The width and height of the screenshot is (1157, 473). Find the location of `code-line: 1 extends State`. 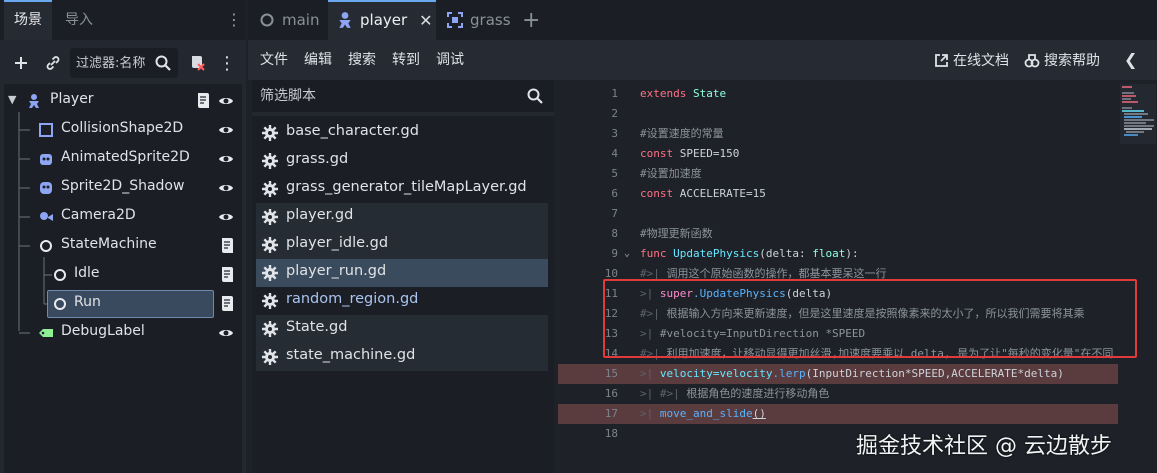

code-line: 1 extends State is located at coordinates (838, 94).